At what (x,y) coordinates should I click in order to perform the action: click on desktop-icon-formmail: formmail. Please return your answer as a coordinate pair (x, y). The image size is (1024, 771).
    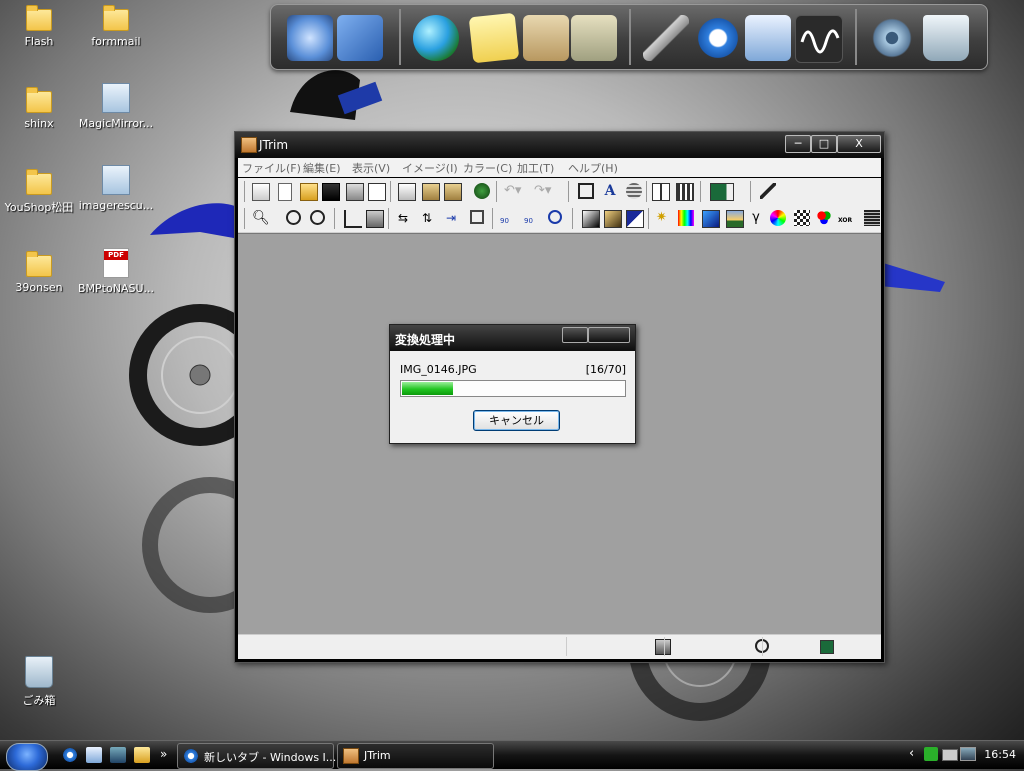
    Looking at the image, I should click on (116, 26).